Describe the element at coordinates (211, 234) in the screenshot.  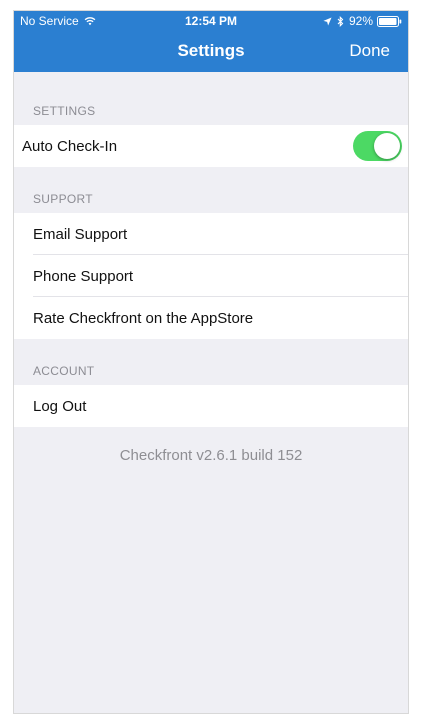
I see `email-support-row: Email Support` at that location.